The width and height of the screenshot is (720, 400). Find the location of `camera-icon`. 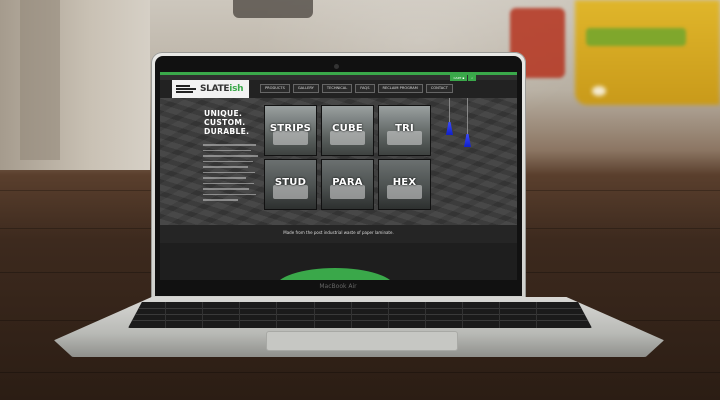

camera-icon is located at coordinates (336, 66).